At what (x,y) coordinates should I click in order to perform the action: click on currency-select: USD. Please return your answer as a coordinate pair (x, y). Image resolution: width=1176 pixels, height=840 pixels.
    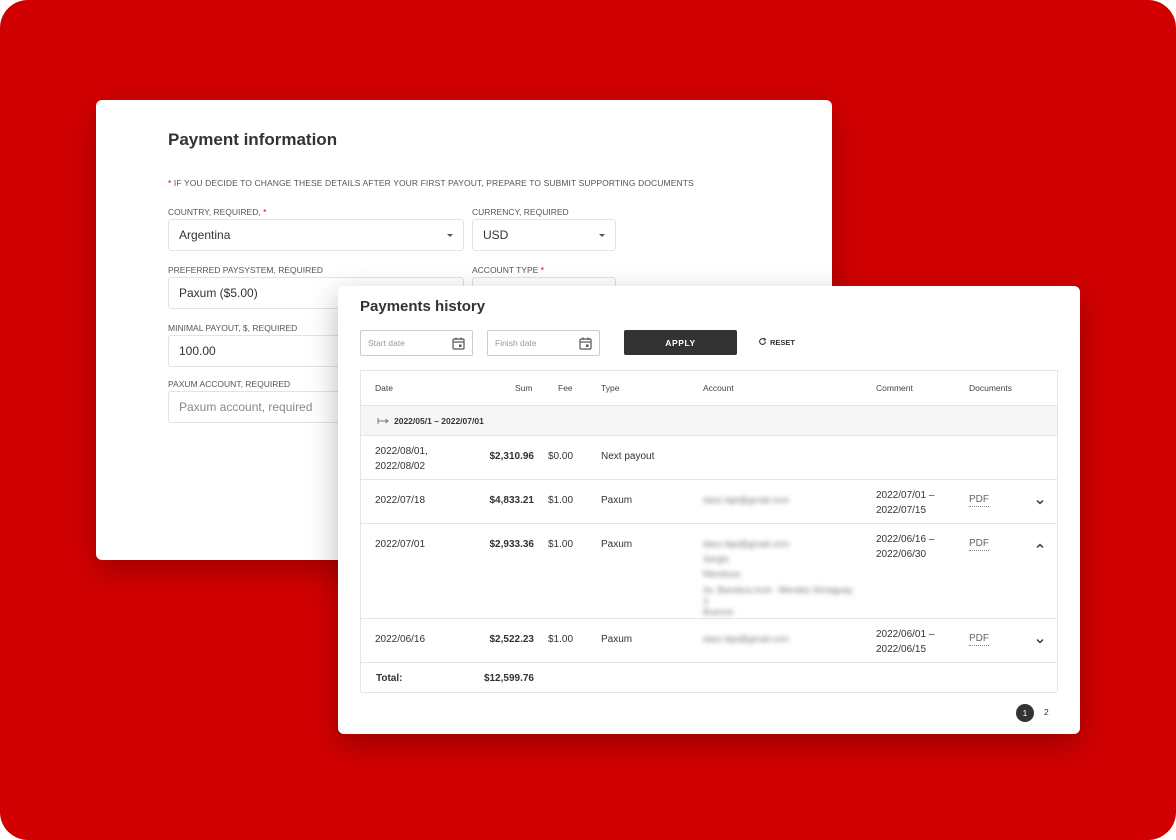
    Looking at the image, I should click on (544, 235).